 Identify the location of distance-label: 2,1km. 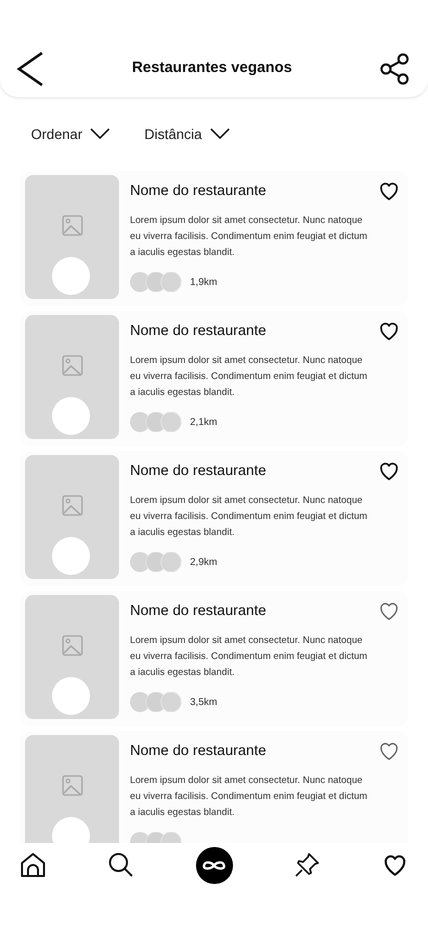
(204, 423).